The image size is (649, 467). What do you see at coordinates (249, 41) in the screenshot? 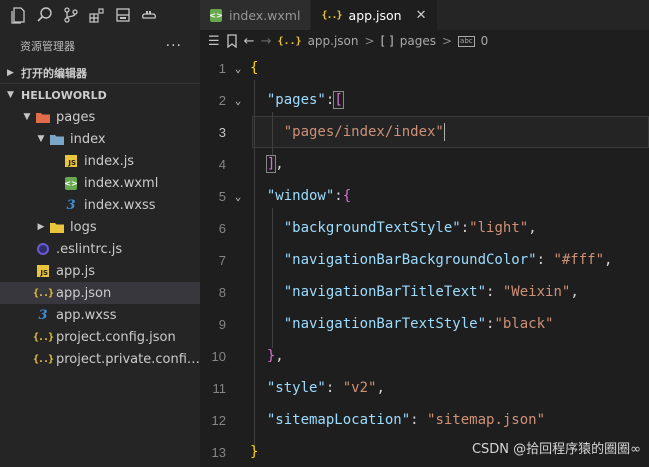
I see `back-arrow-icon: ←` at bounding box center [249, 41].